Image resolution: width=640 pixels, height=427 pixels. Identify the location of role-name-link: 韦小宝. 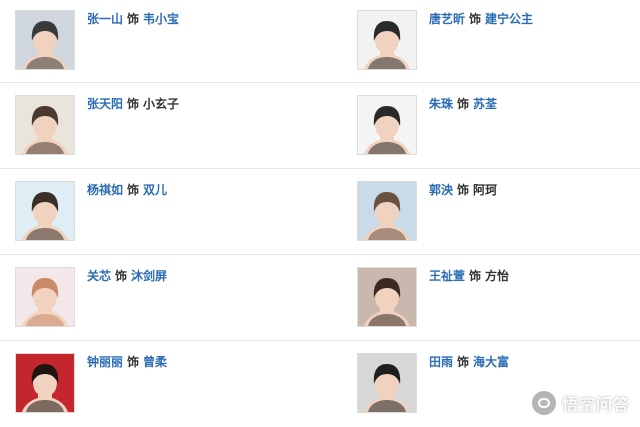
(161, 19).